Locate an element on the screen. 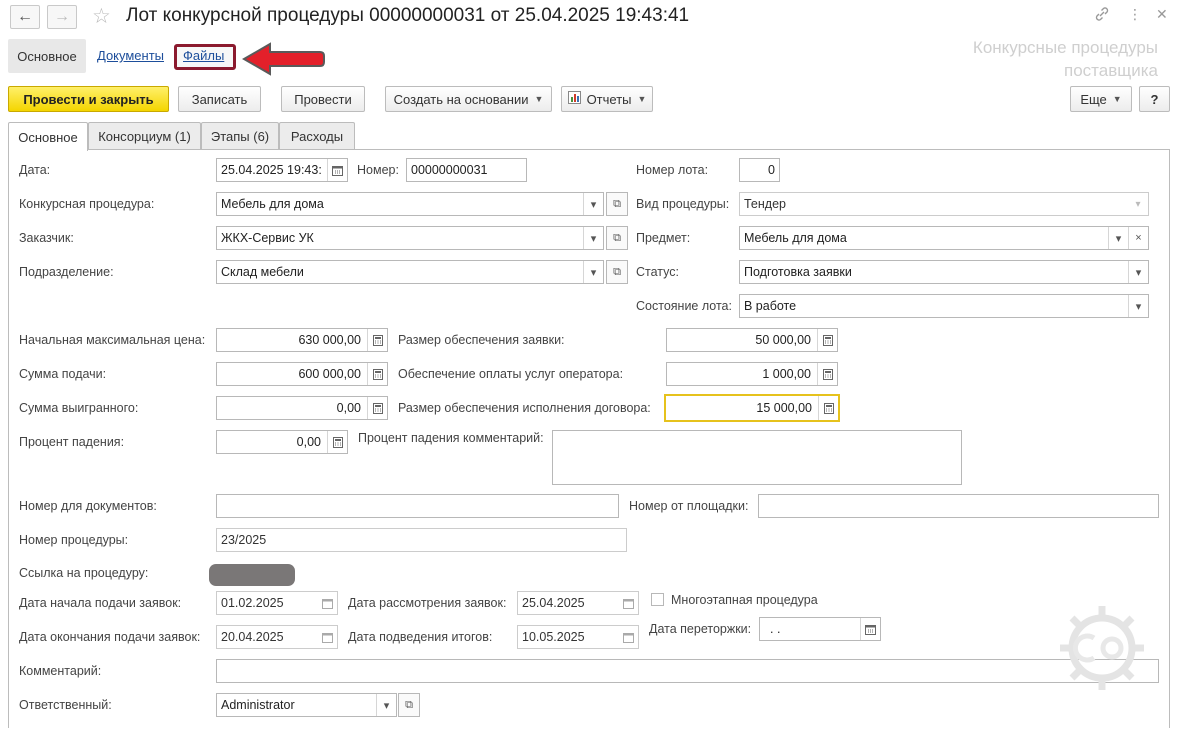  subsystem-brand: Конкурсные процедуры поставщика is located at coordinates (1065, 59).